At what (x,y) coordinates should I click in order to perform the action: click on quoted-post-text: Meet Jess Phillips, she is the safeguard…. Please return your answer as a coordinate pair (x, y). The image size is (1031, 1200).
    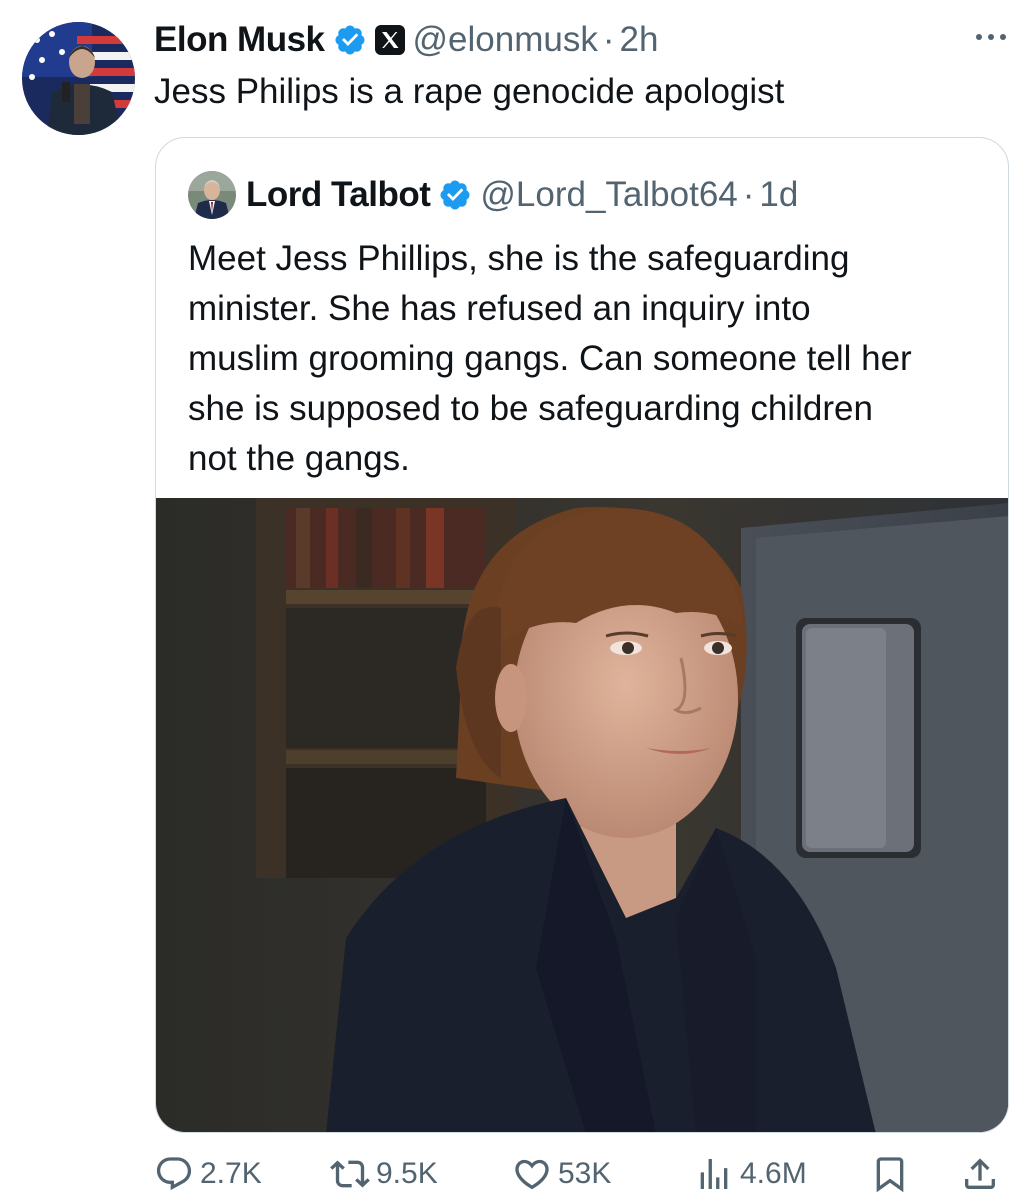
    Looking at the image, I should click on (550, 358).